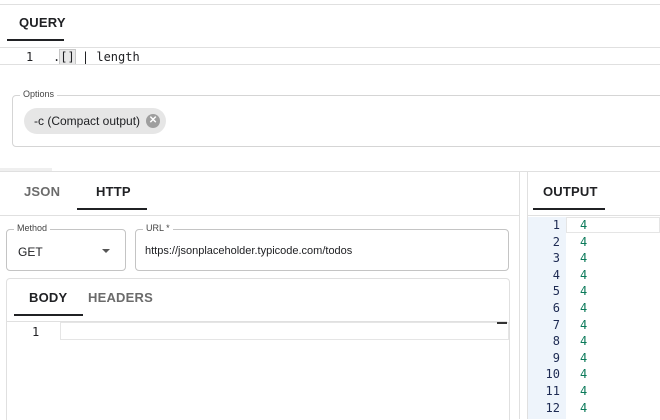 The height and width of the screenshot is (420, 660). I want to click on input-tabs-divider, so click(259, 215).